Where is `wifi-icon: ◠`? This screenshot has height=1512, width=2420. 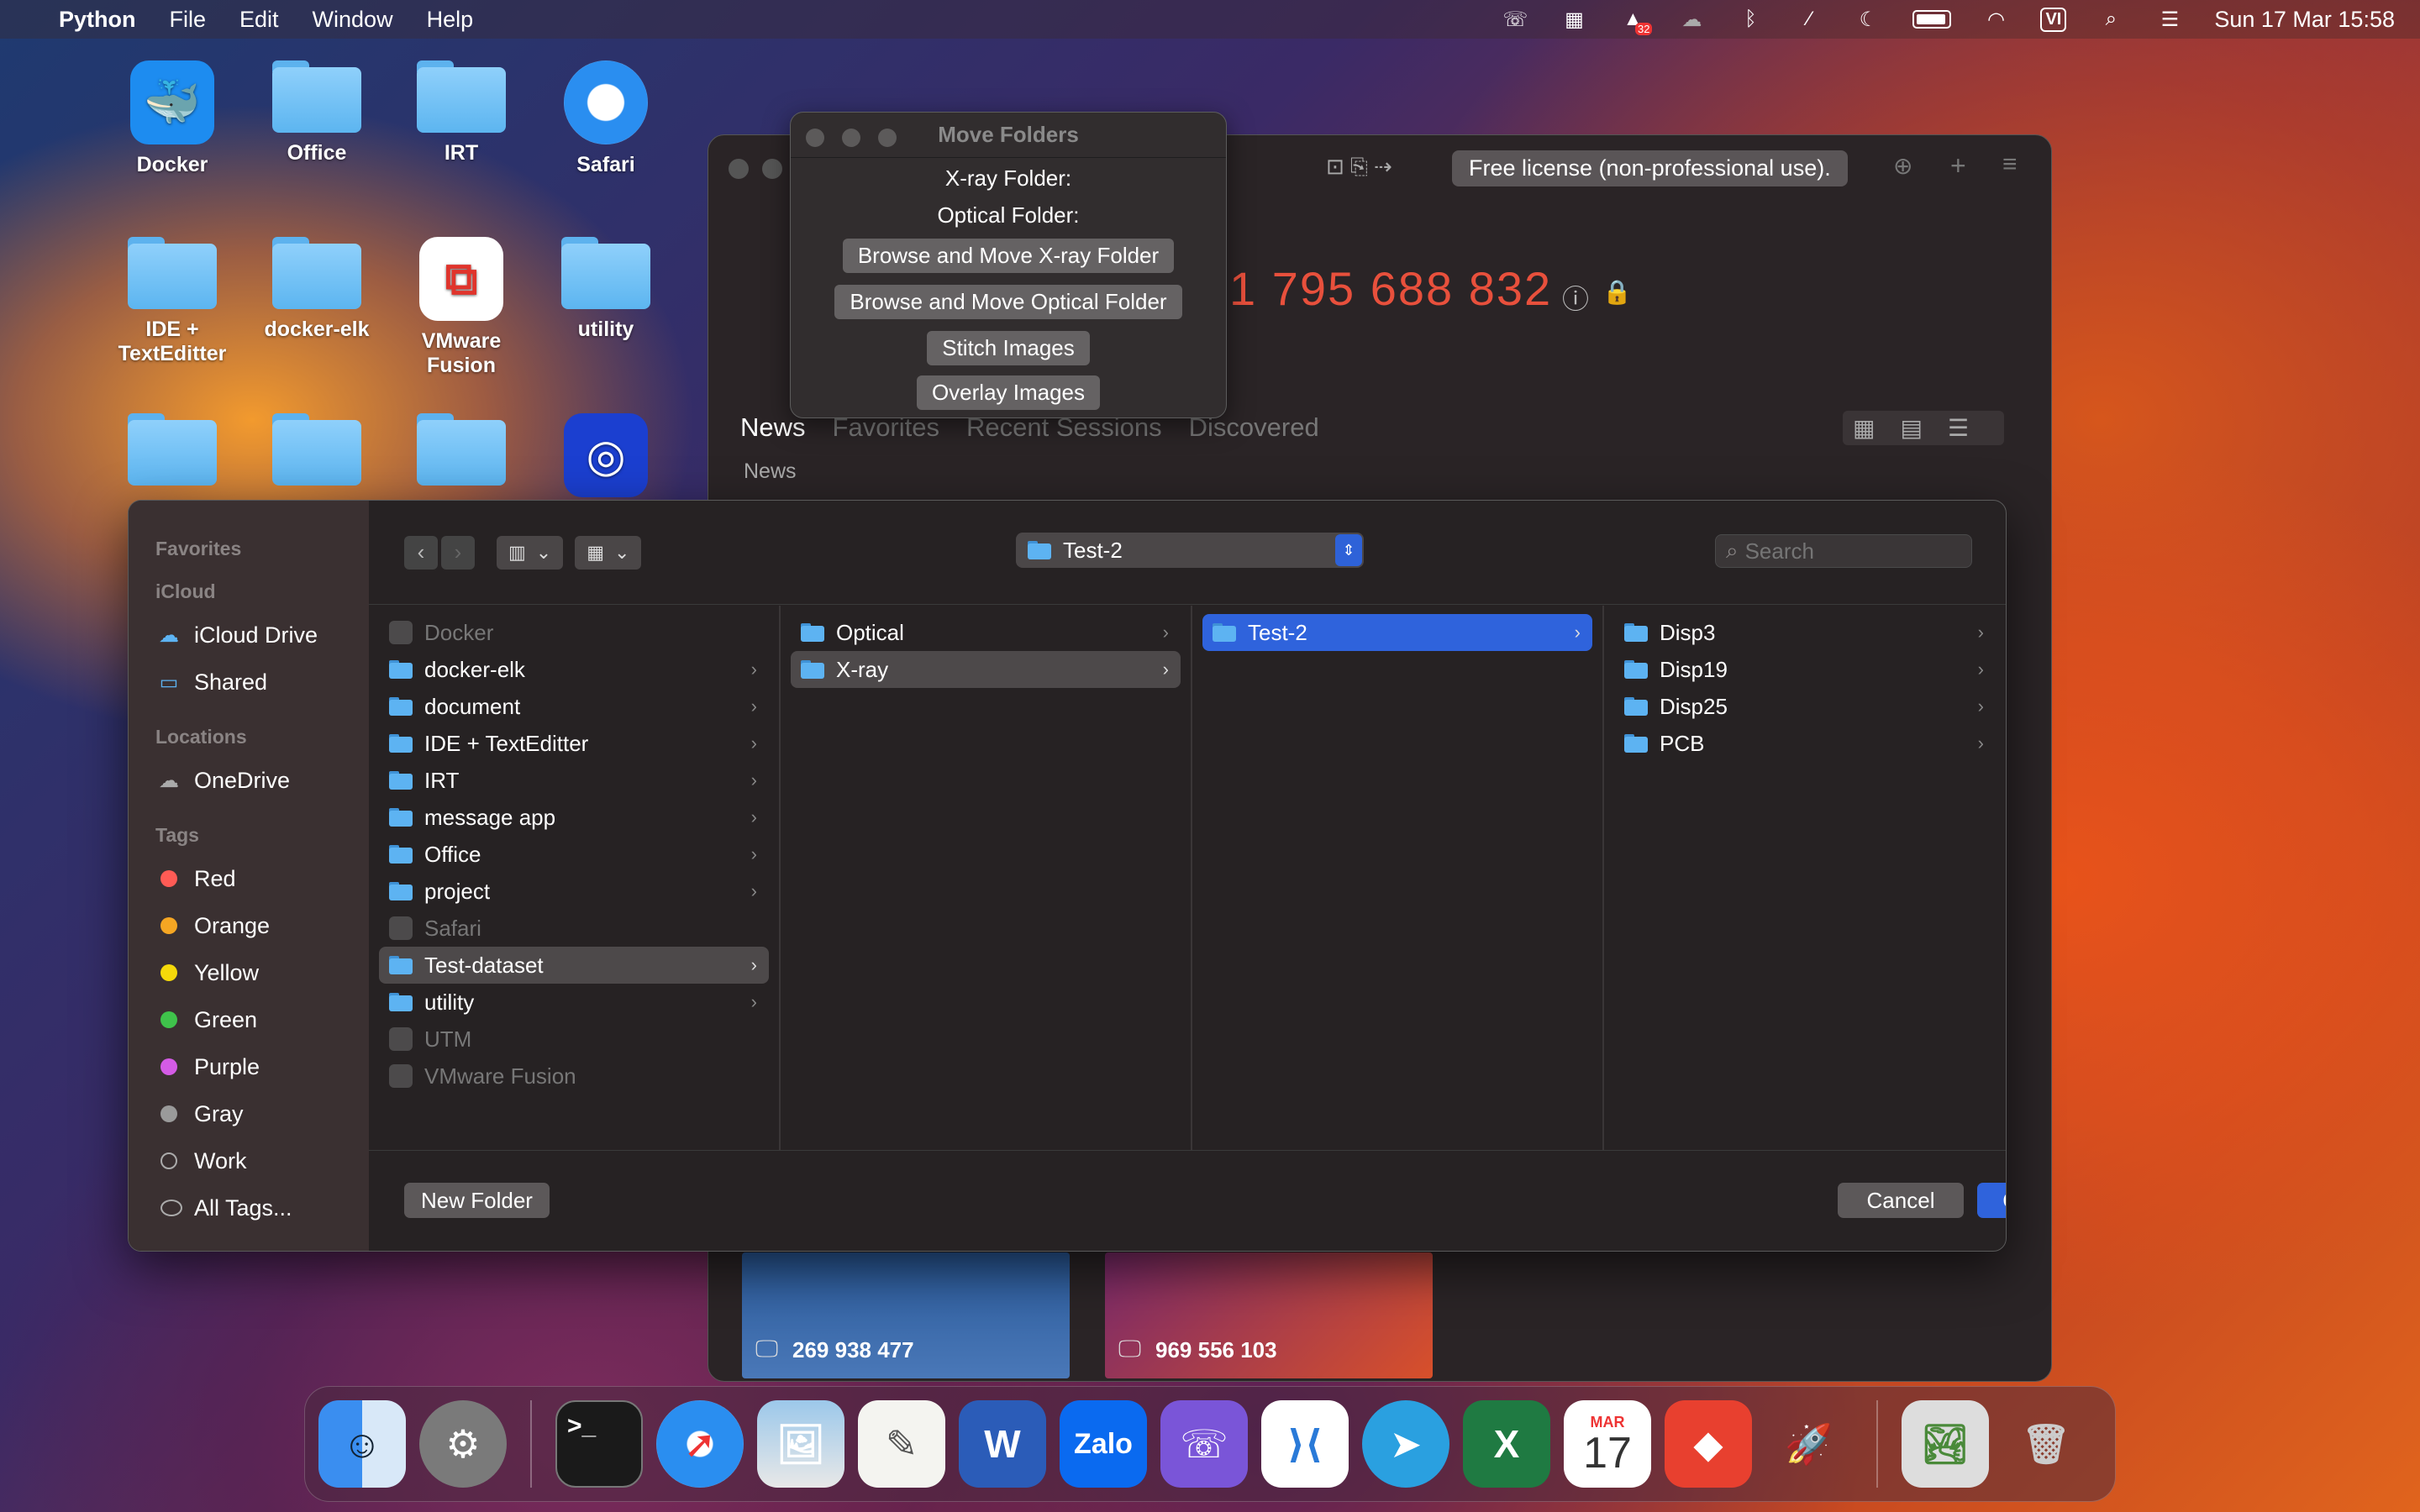
wifi-icon: ◠ is located at coordinates (1995, 19).